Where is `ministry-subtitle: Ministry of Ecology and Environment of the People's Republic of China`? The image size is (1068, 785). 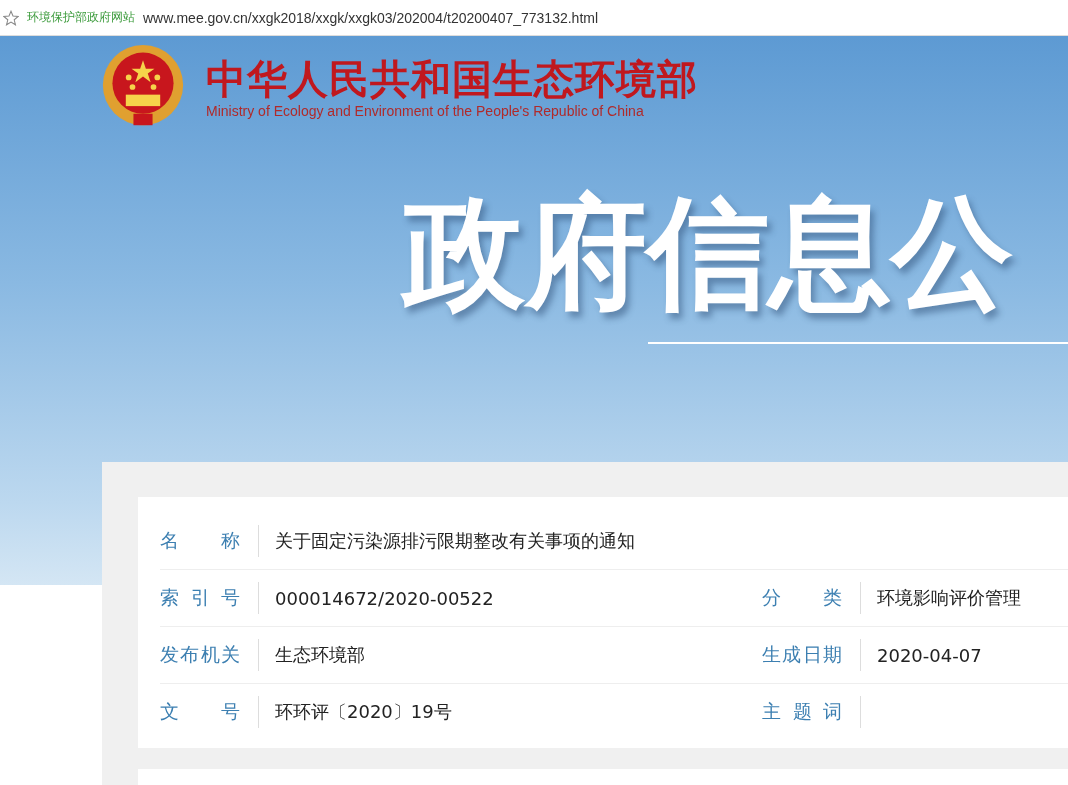 ministry-subtitle: Ministry of Ecology and Environment of the People's Republic of China is located at coordinates (425, 111).